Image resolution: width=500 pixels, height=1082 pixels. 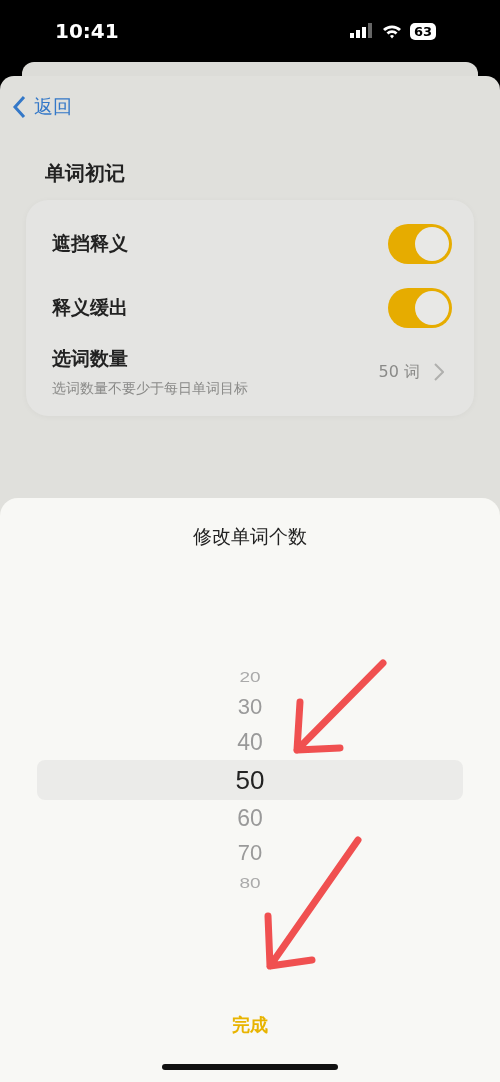 What do you see at coordinates (361, 31) in the screenshot?
I see `signal-icon` at bounding box center [361, 31].